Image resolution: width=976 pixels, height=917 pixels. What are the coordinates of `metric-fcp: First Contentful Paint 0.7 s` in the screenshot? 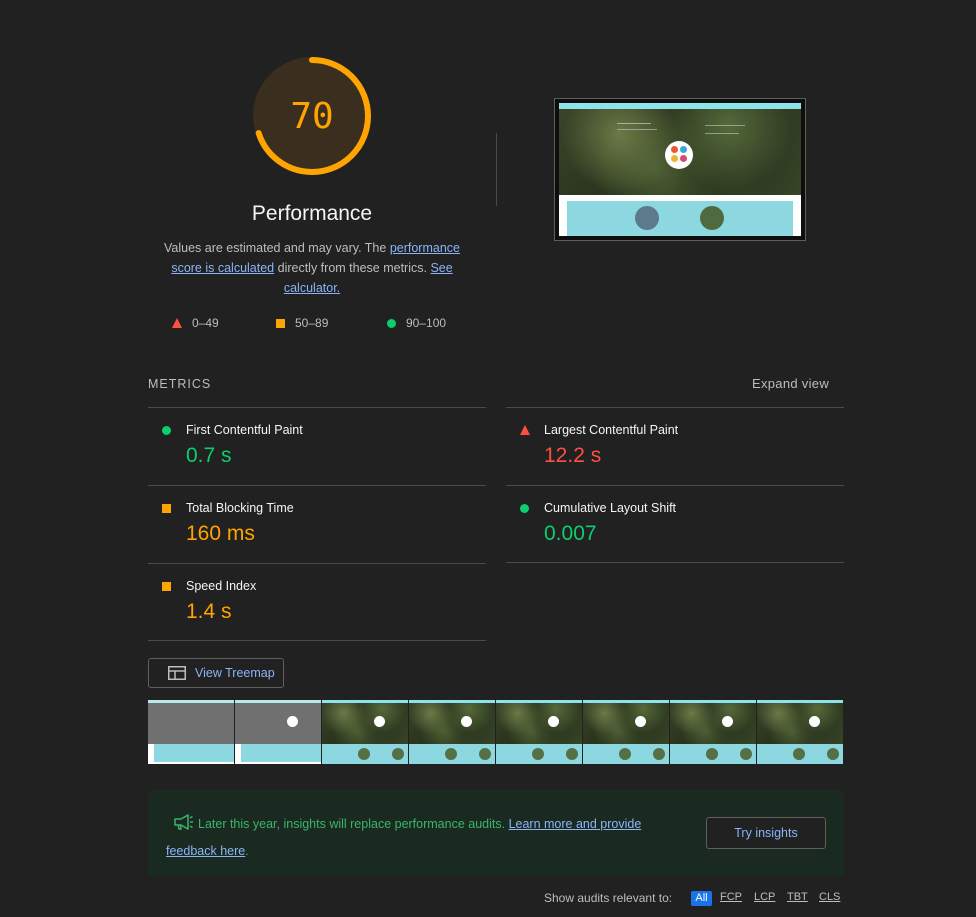 It's located at (317, 447).